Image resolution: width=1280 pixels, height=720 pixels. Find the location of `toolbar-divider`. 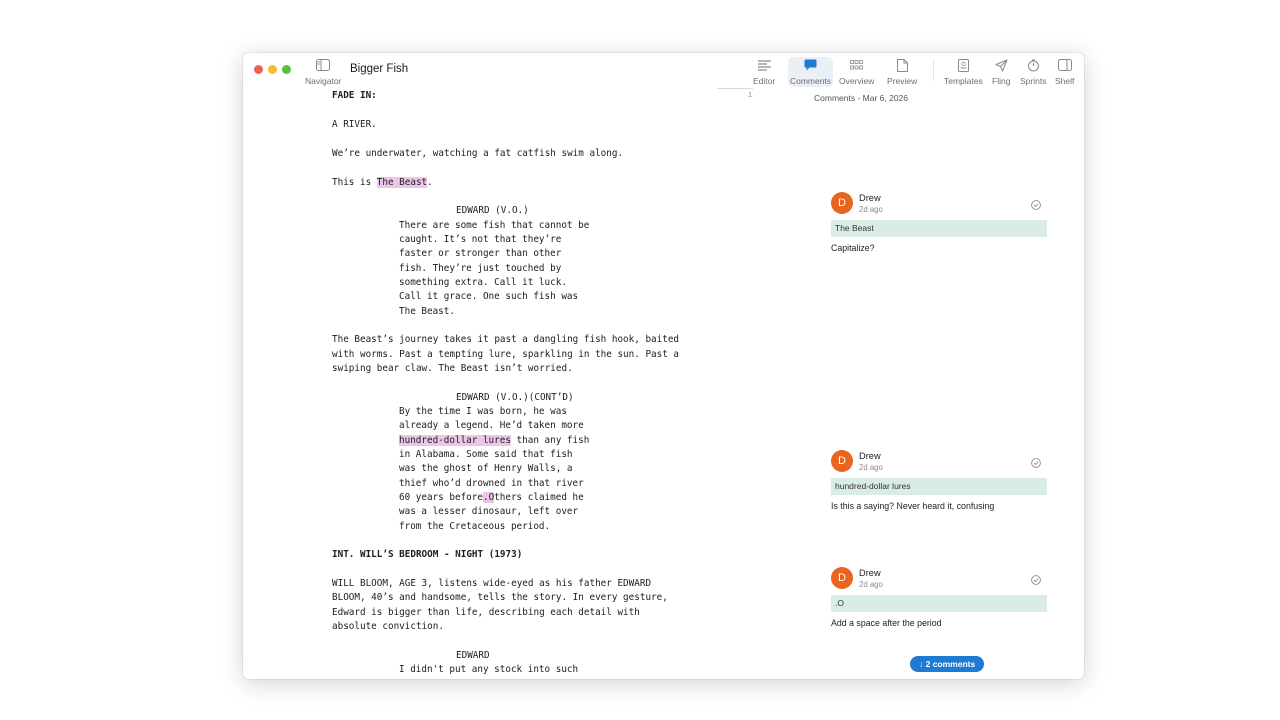

toolbar-divider is located at coordinates (933, 70).